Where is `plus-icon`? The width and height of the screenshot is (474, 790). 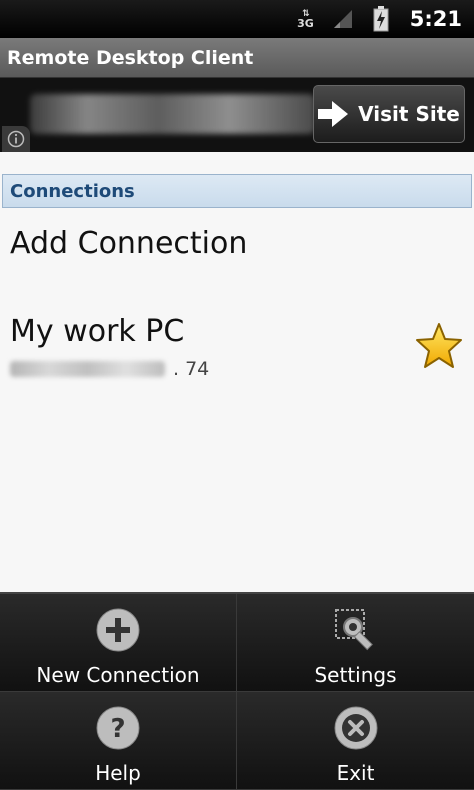
plus-icon is located at coordinates (118, 630).